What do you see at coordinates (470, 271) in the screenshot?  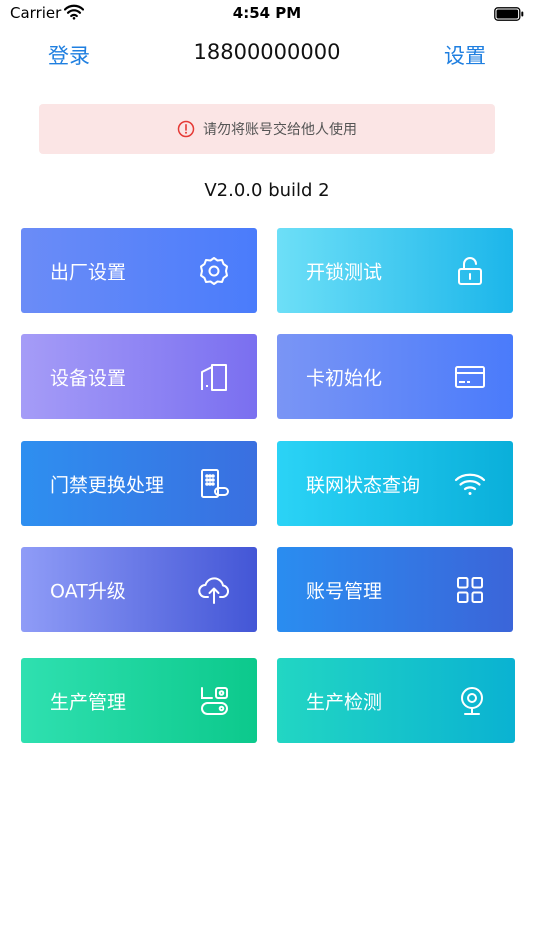 I see `unlock-icon` at bounding box center [470, 271].